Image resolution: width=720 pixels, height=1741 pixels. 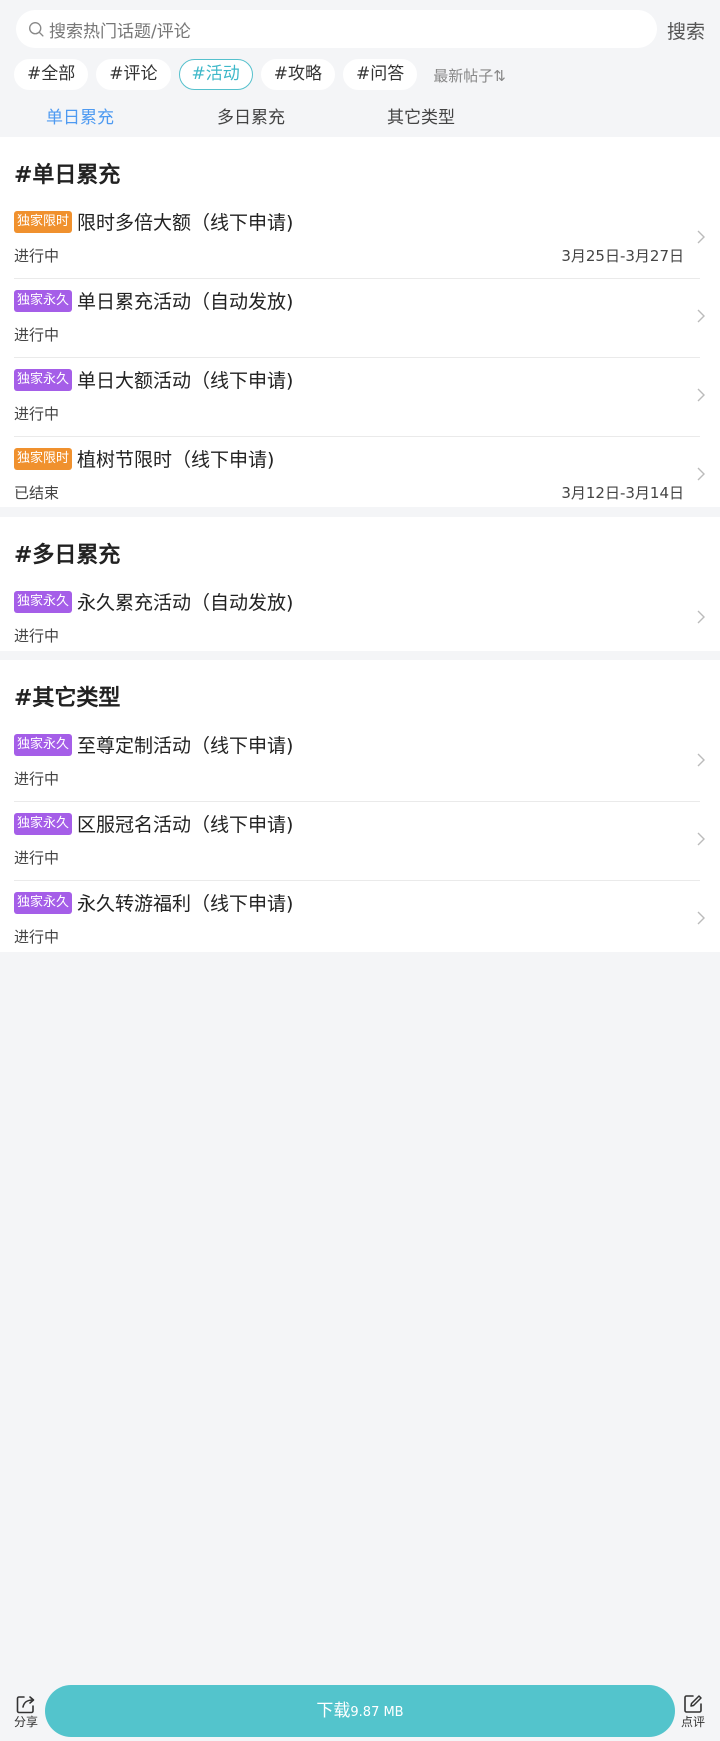 What do you see at coordinates (336, 29) in the screenshot?
I see `search-input: 搜索热门话题/评论` at bounding box center [336, 29].